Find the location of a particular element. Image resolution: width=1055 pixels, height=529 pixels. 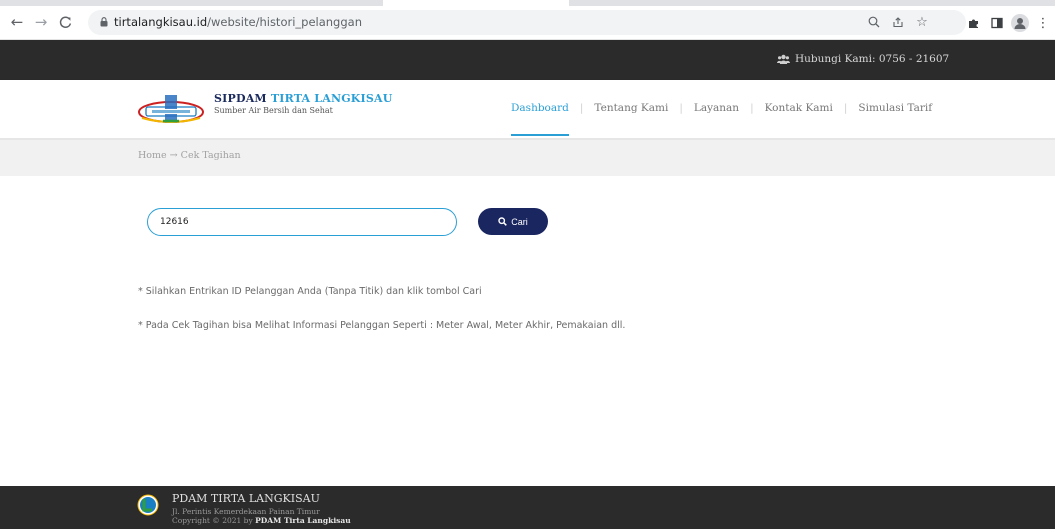

nav-layanan: Layanan is located at coordinates (716, 108).